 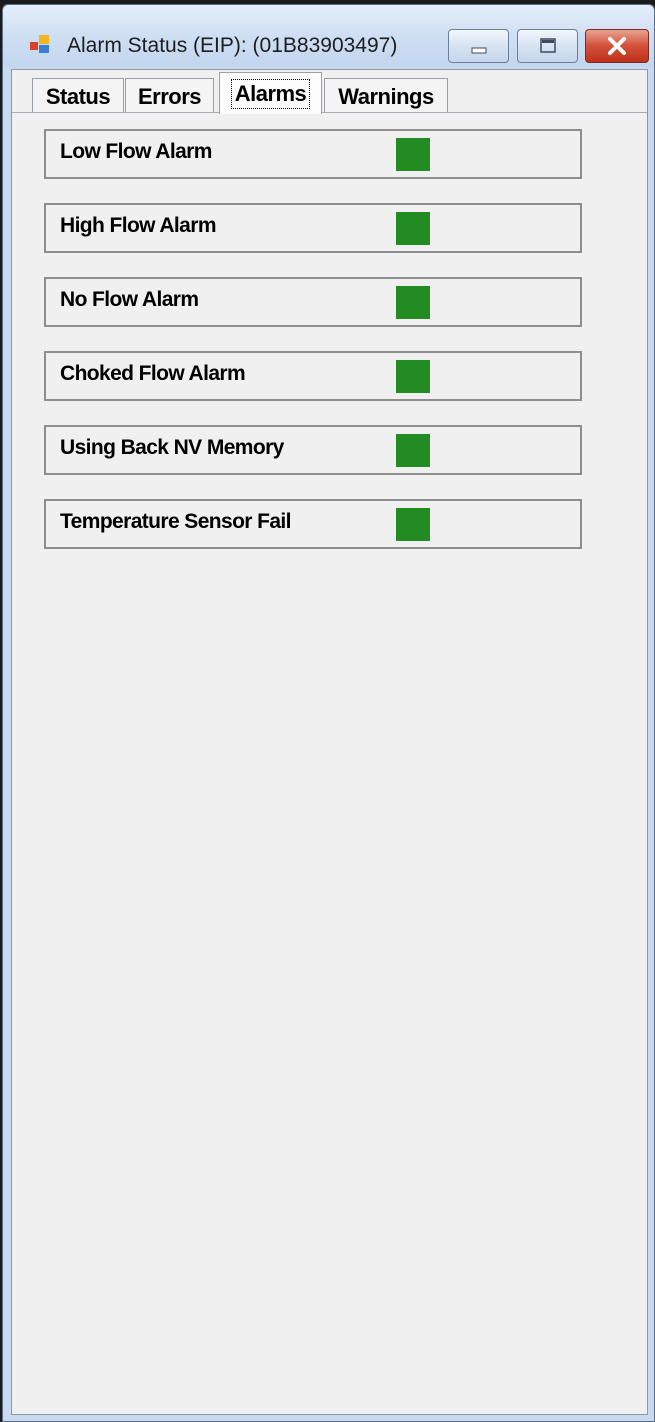 I want to click on close-icon, so click(x=617, y=46).